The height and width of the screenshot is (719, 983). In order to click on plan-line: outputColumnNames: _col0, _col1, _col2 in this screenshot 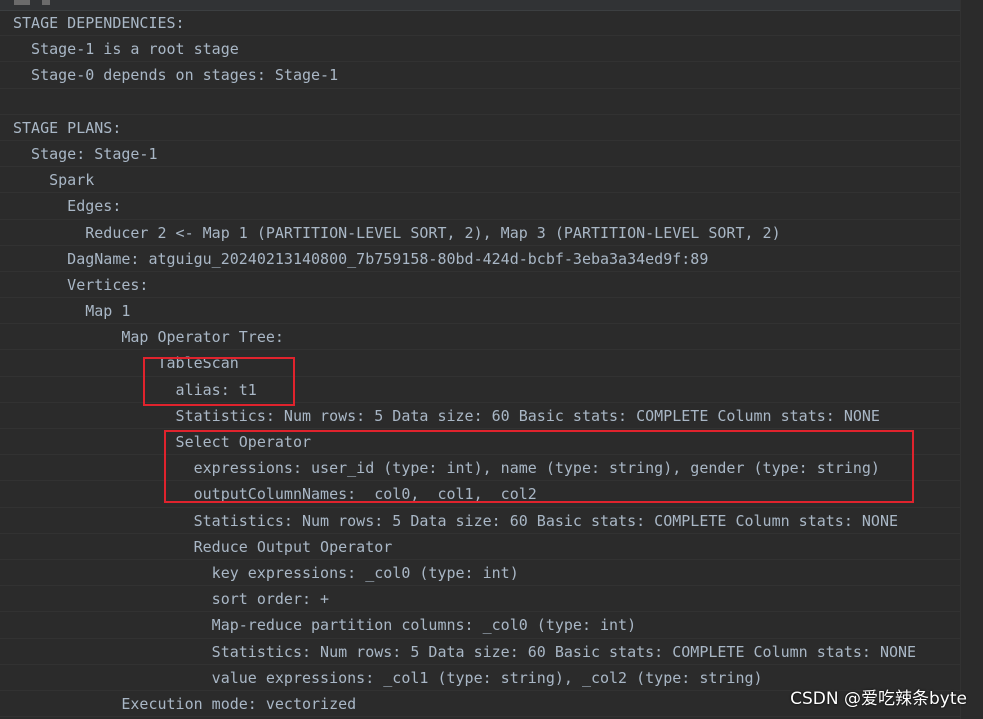, I will do `click(480, 494)`.